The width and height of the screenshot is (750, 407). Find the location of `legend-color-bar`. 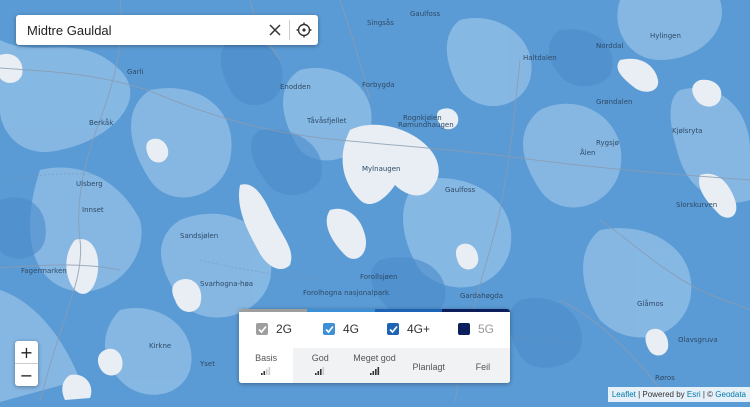

legend-color-bar is located at coordinates (374, 310).